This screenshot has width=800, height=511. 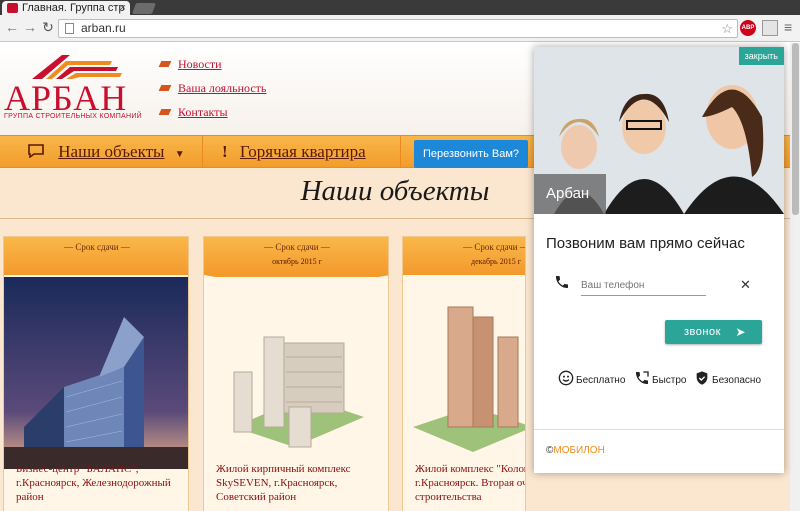 What do you see at coordinates (297, 261) in the screenshot?
I see `card-deadline-date: октябрь 2015 г` at bounding box center [297, 261].